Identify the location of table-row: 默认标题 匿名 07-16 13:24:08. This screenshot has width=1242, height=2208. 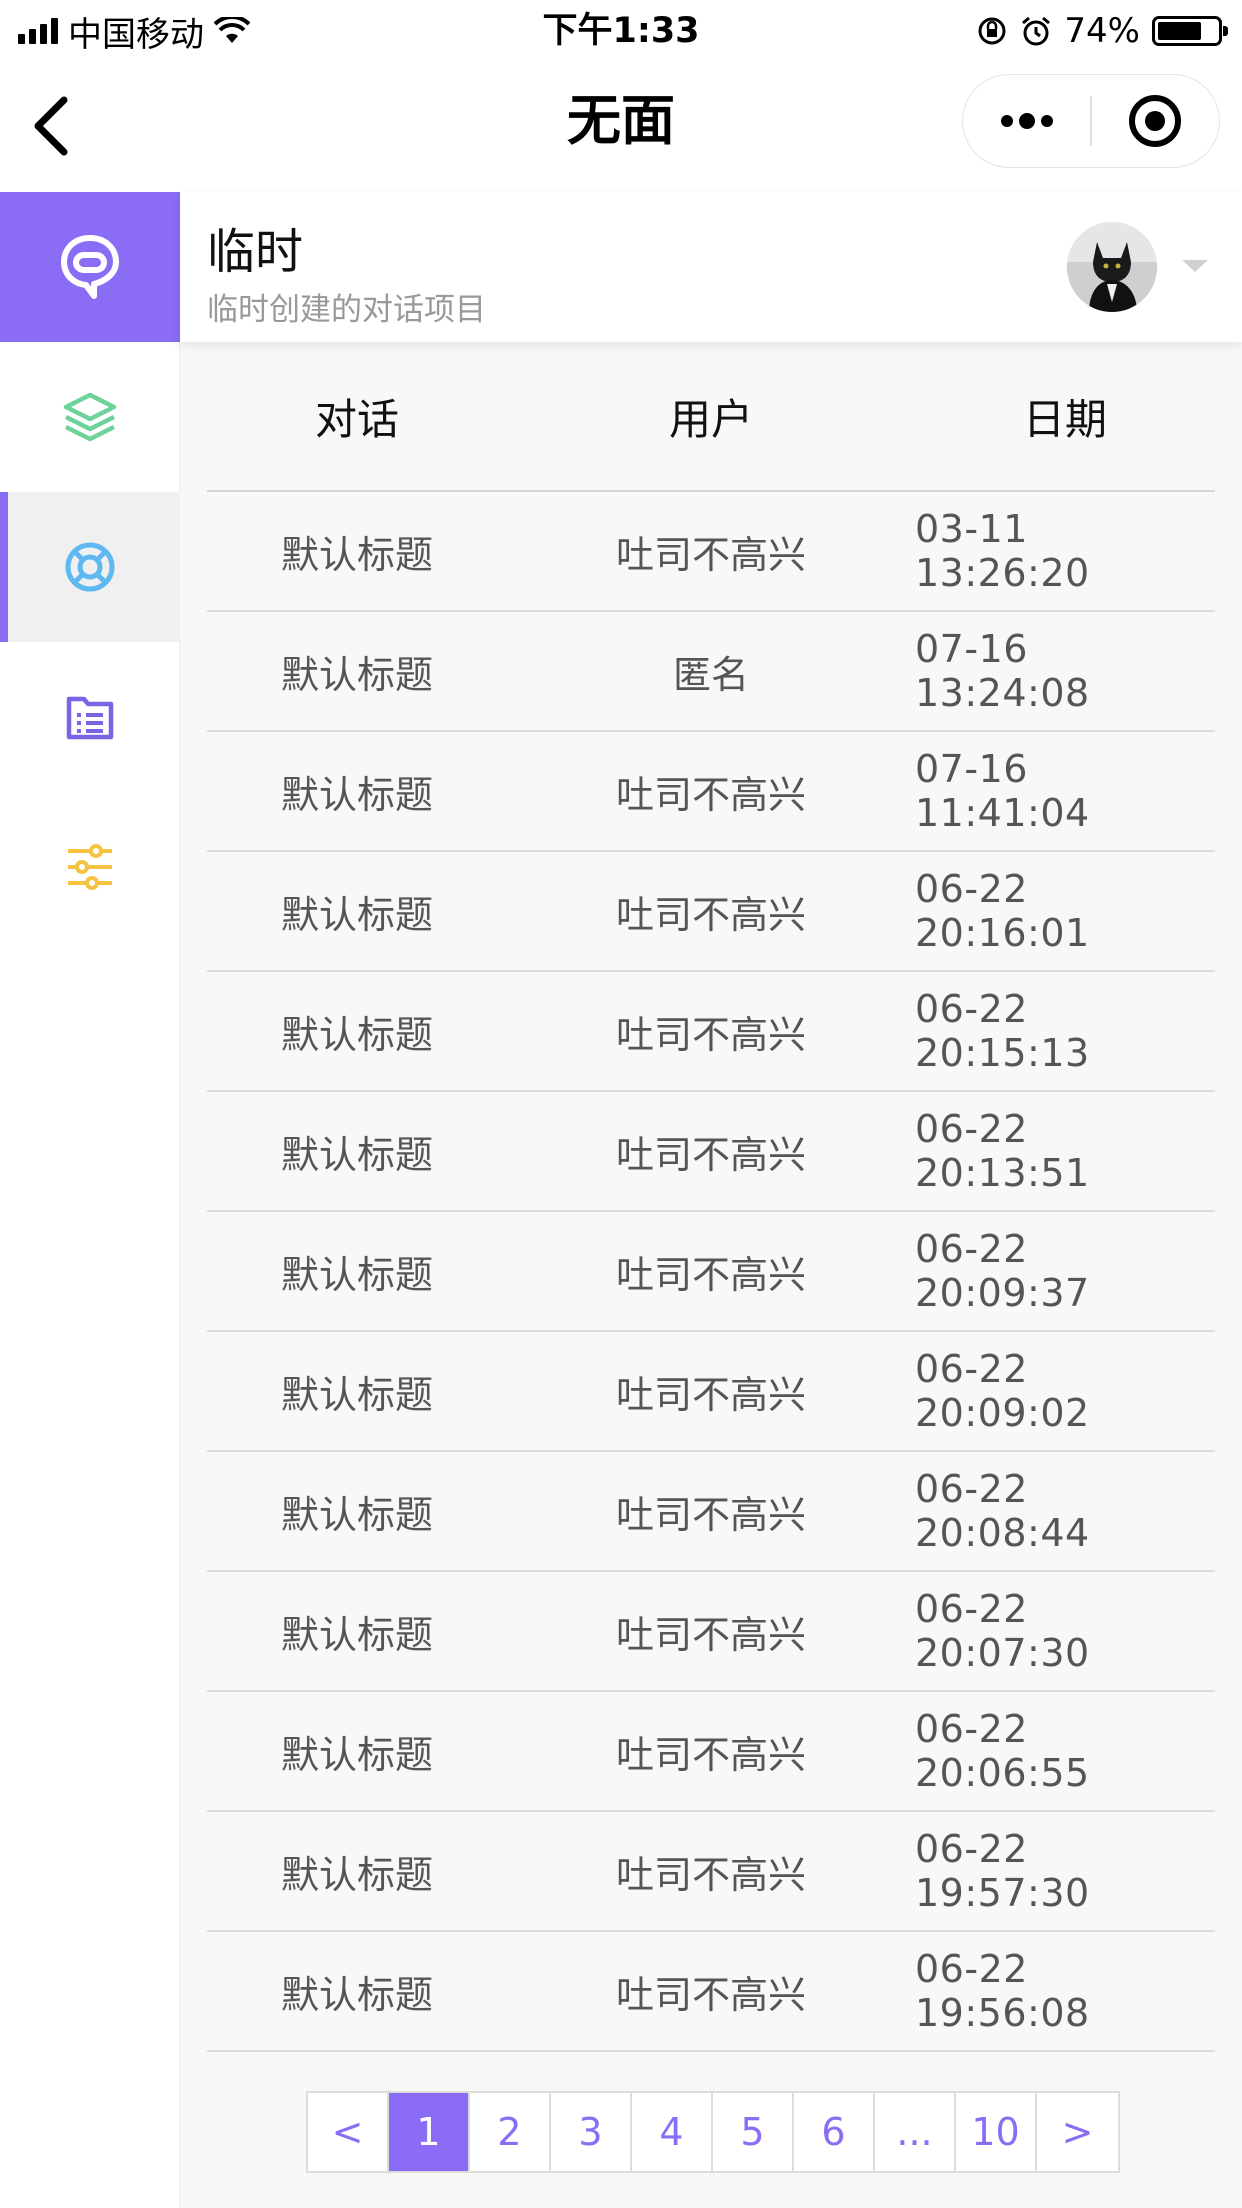
(711, 672).